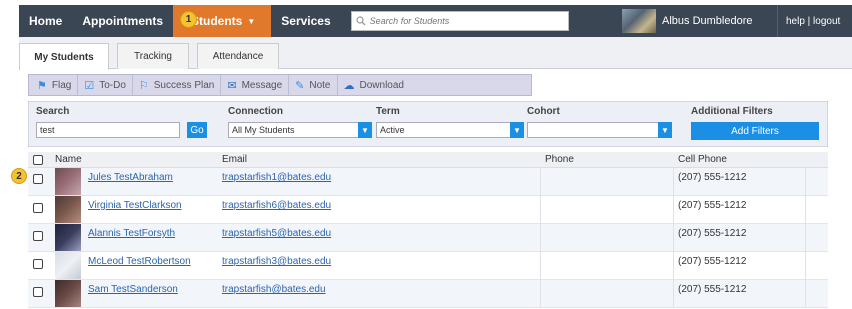 This screenshot has height=309, width=852. I want to click on flag-button: ⚑ Flag, so click(54, 85).